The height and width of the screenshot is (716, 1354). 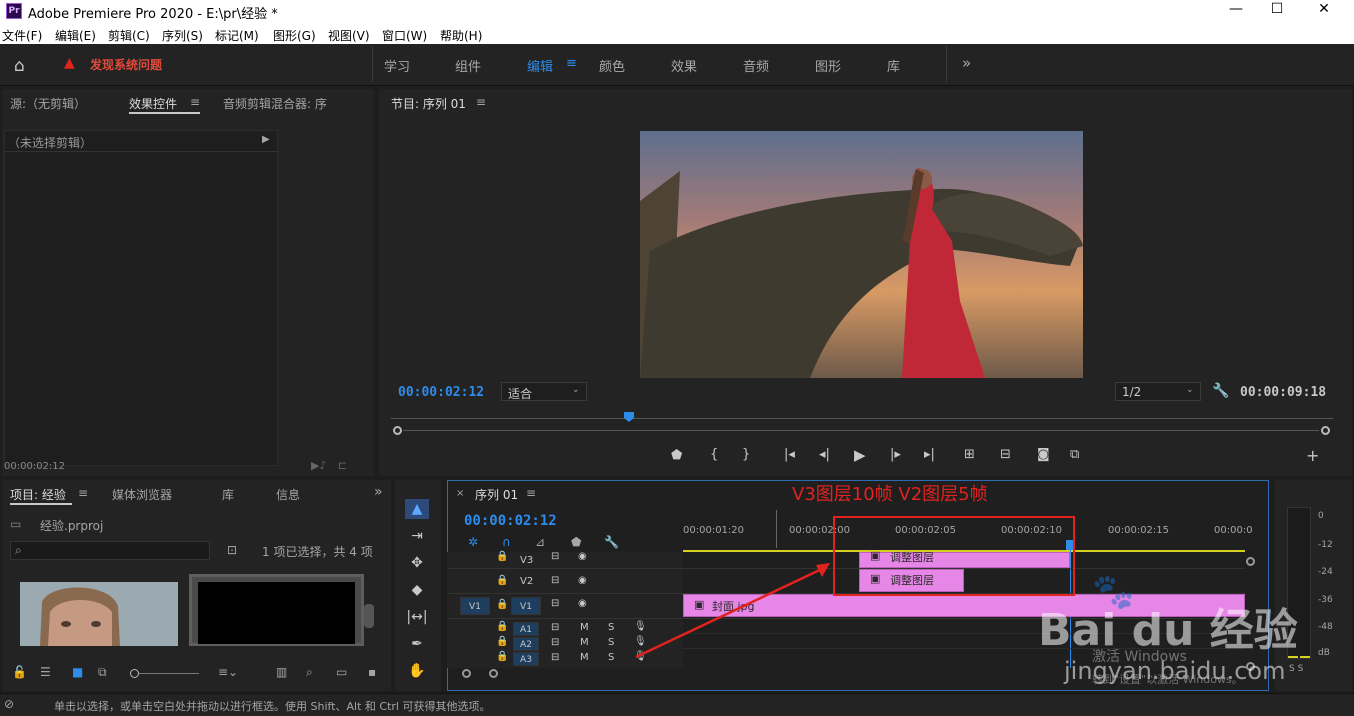 I want to click on camera-icon: ◙, so click(x=1043, y=454).